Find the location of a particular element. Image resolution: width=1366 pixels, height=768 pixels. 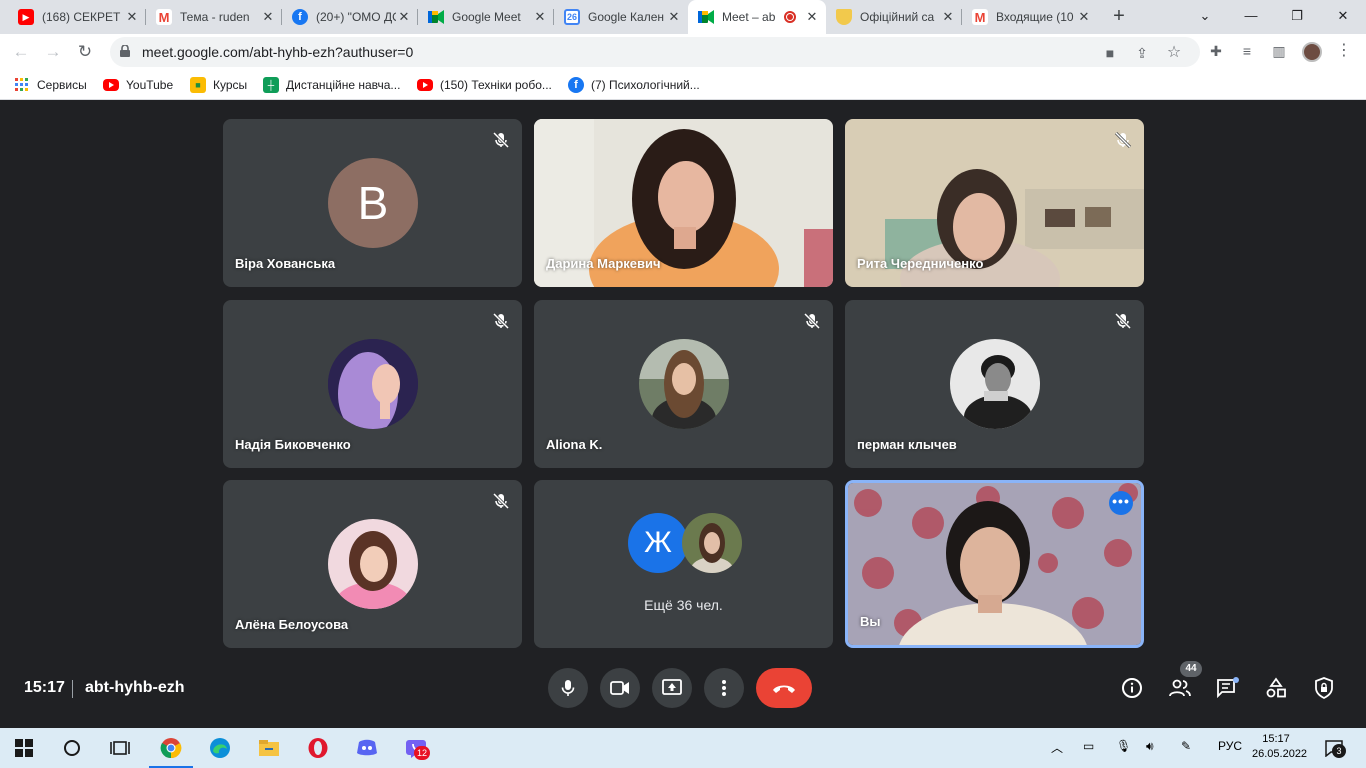

microphone-tray-icon: 🎙︎ is located at coordinates (1123, 746).